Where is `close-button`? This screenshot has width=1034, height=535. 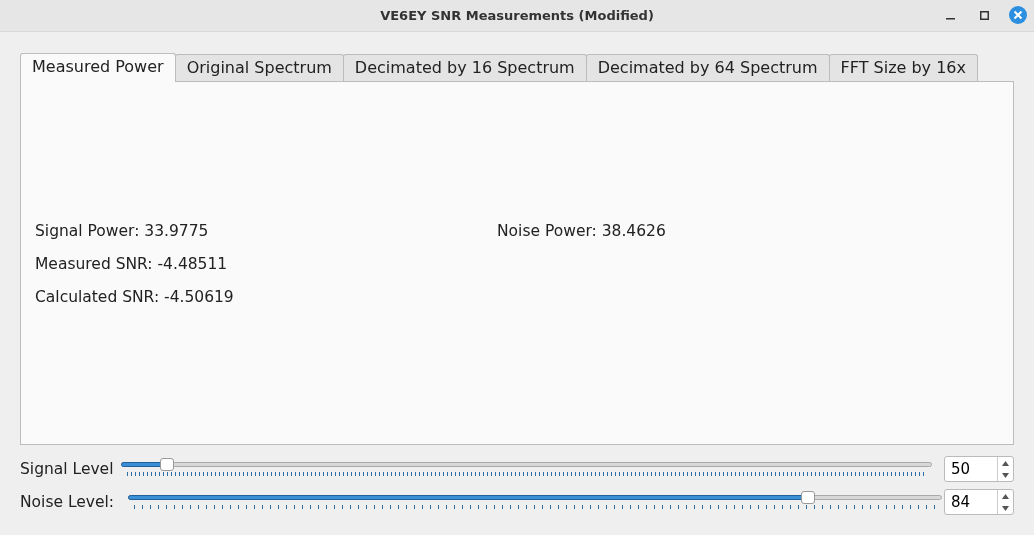 close-button is located at coordinates (1018, 15).